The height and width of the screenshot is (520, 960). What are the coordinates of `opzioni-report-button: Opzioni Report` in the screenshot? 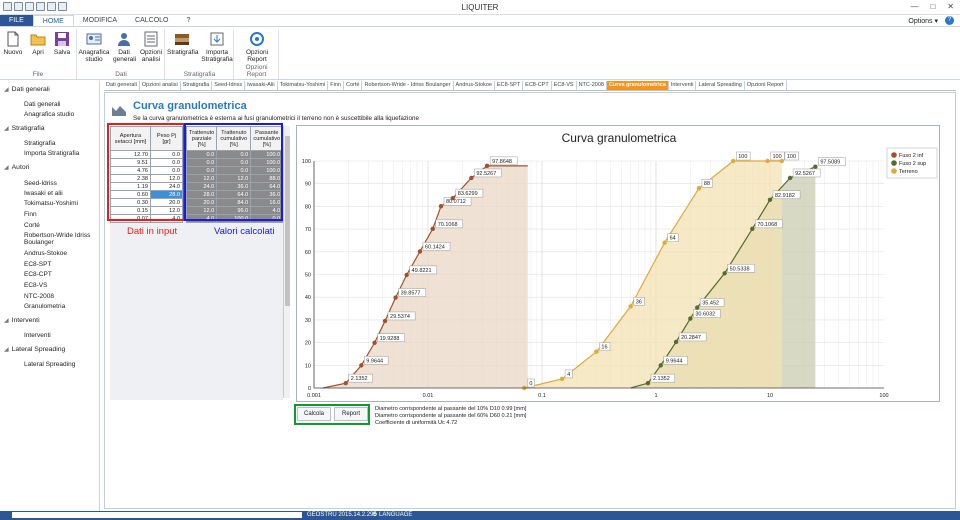 It's located at (257, 47).